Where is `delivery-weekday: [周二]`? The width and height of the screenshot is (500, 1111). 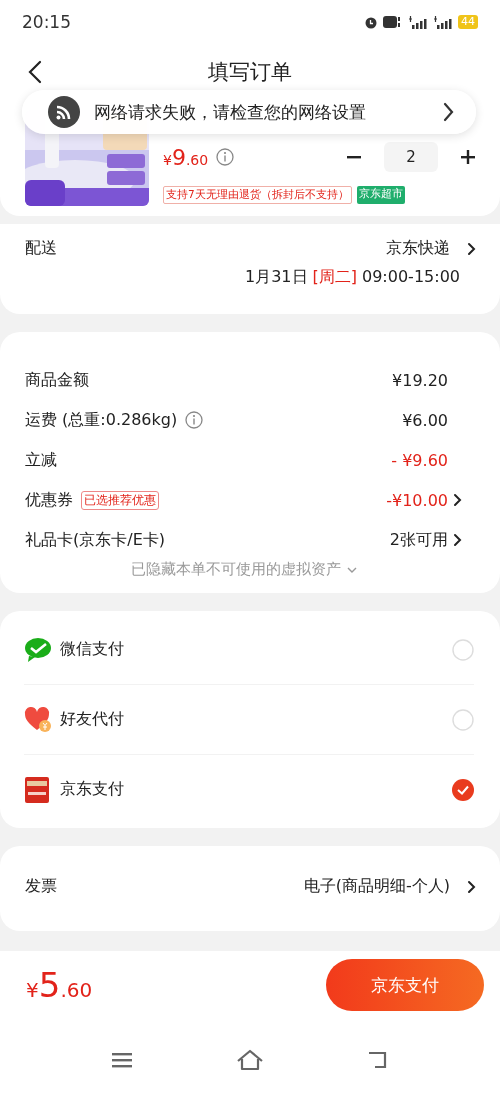 delivery-weekday: [周二] is located at coordinates (334, 277).